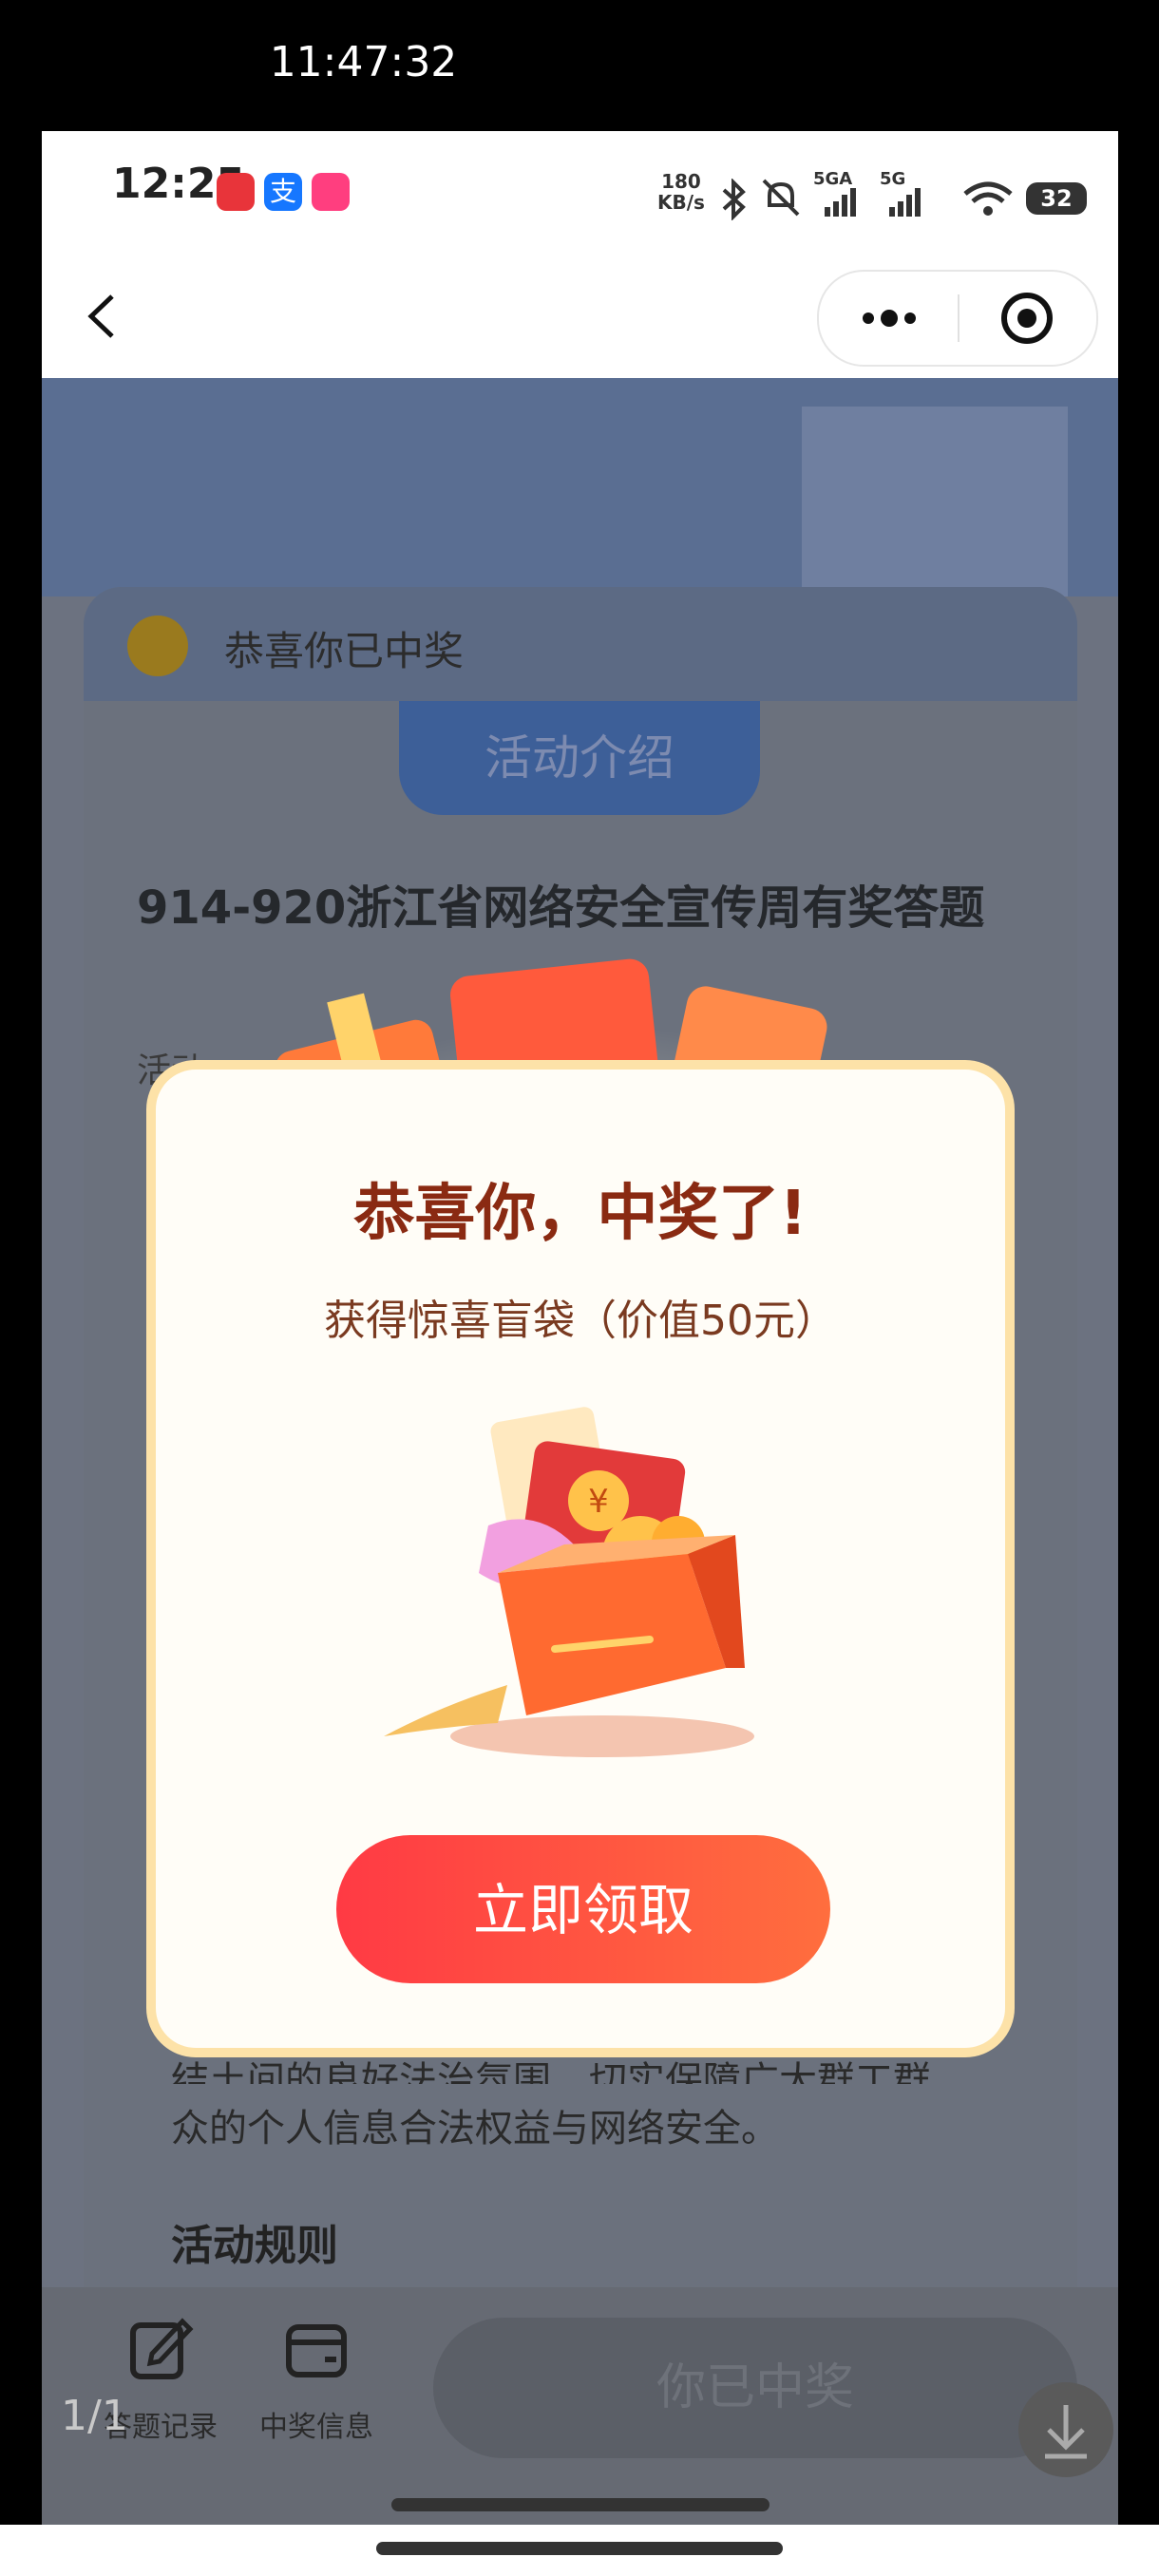 This screenshot has width=1159, height=2576. What do you see at coordinates (344, 651) in the screenshot?
I see `winner-notice-text: 恭喜你已中奖` at bounding box center [344, 651].